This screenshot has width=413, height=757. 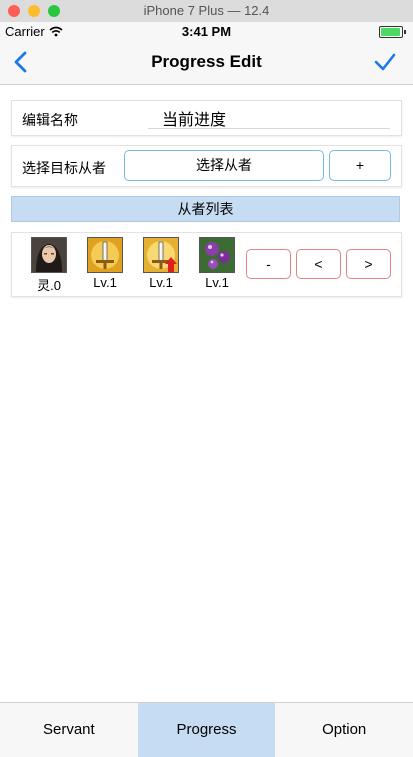 What do you see at coordinates (224, 165) in the screenshot?
I see `select-servant-button: 选择从者` at bounding box center [224, 165].